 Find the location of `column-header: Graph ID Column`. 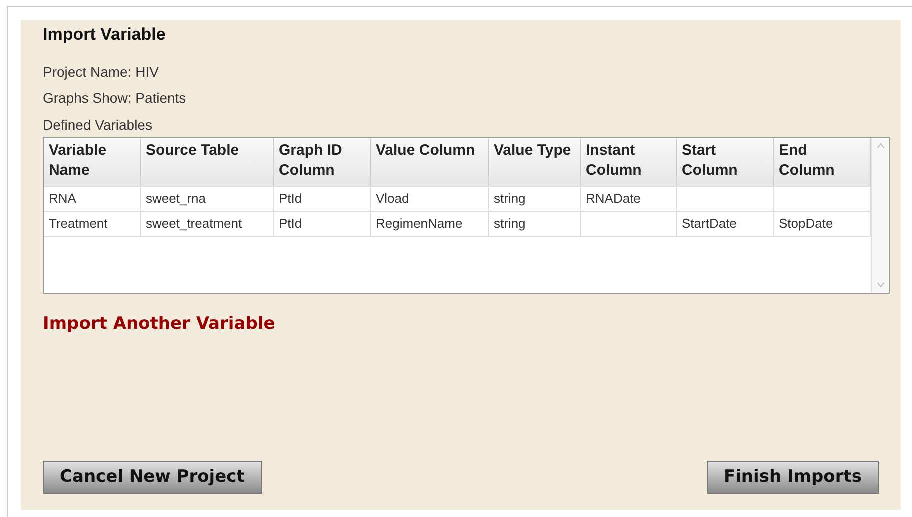

column-header: Graph ID Column is located at coordinates (322, 162).